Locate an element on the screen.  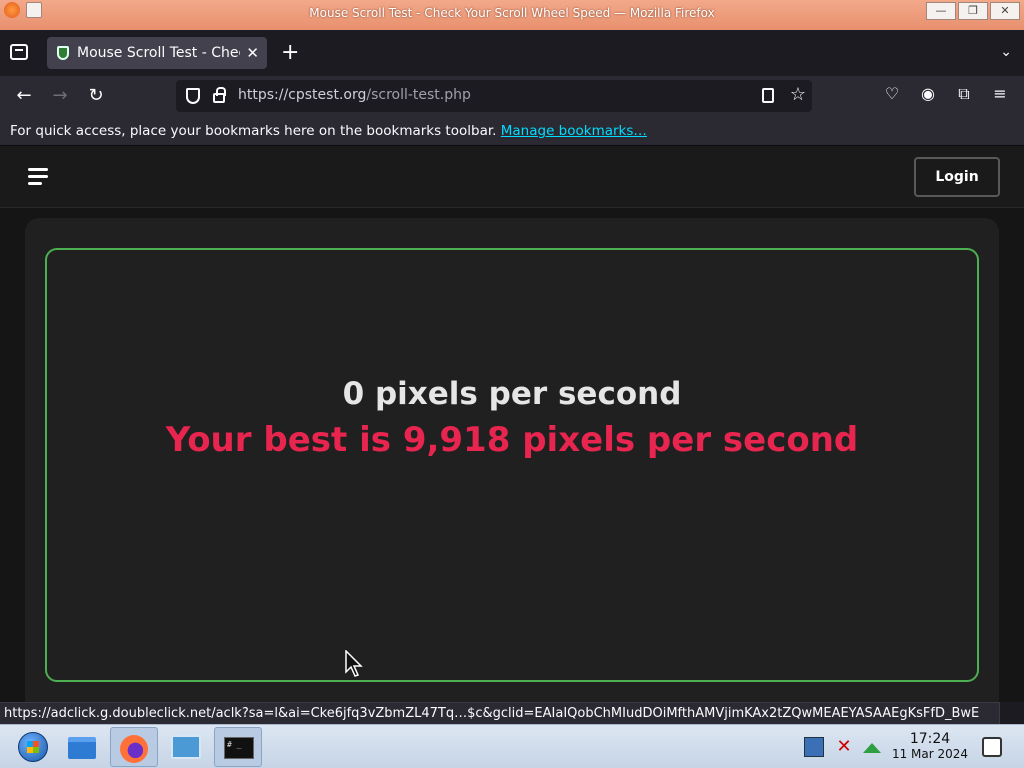
terminal-icon: # _ is located at coordinates (239, 748).